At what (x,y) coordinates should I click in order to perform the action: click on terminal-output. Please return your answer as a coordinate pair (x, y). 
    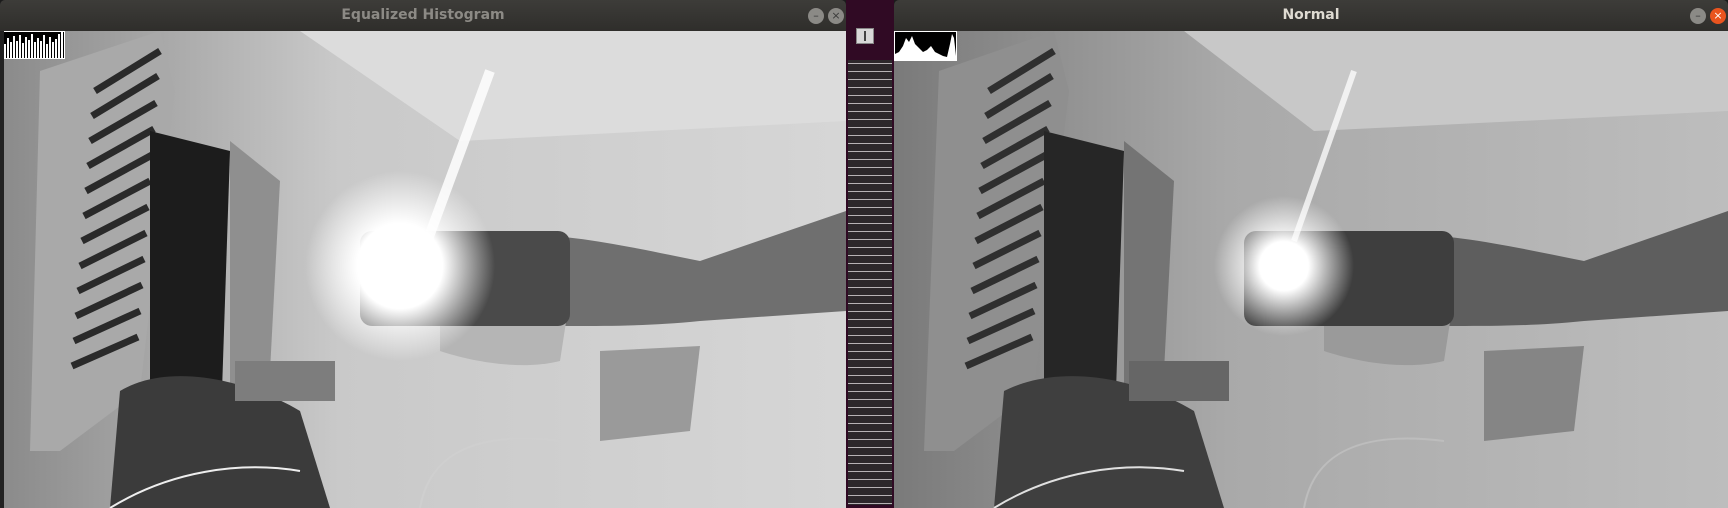
    Looking at the image, I should click on (870, 282).